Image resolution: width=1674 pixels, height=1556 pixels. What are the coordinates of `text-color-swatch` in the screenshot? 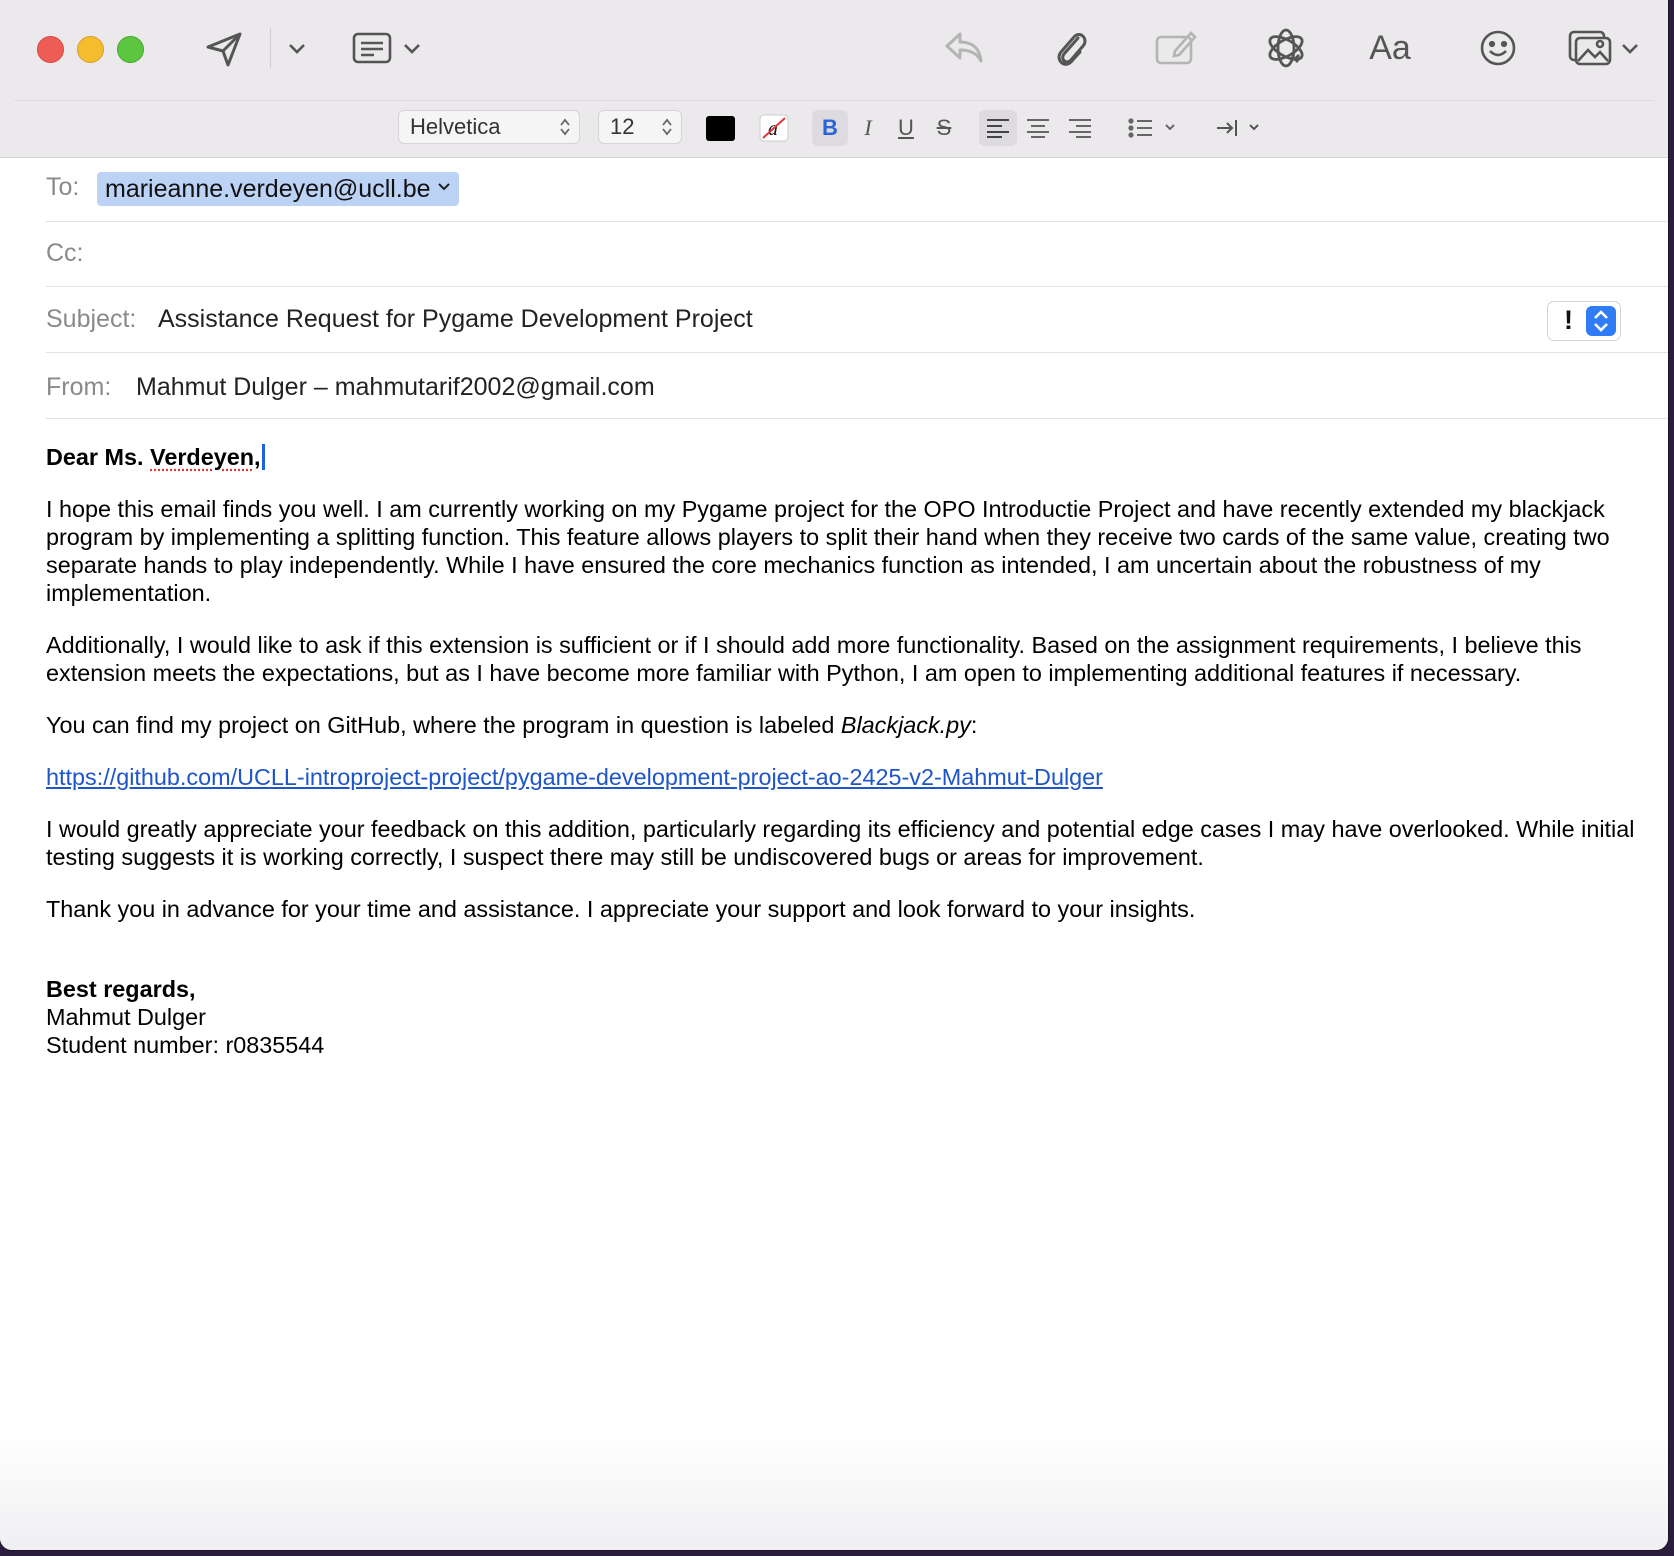 It's located at (720, 128).